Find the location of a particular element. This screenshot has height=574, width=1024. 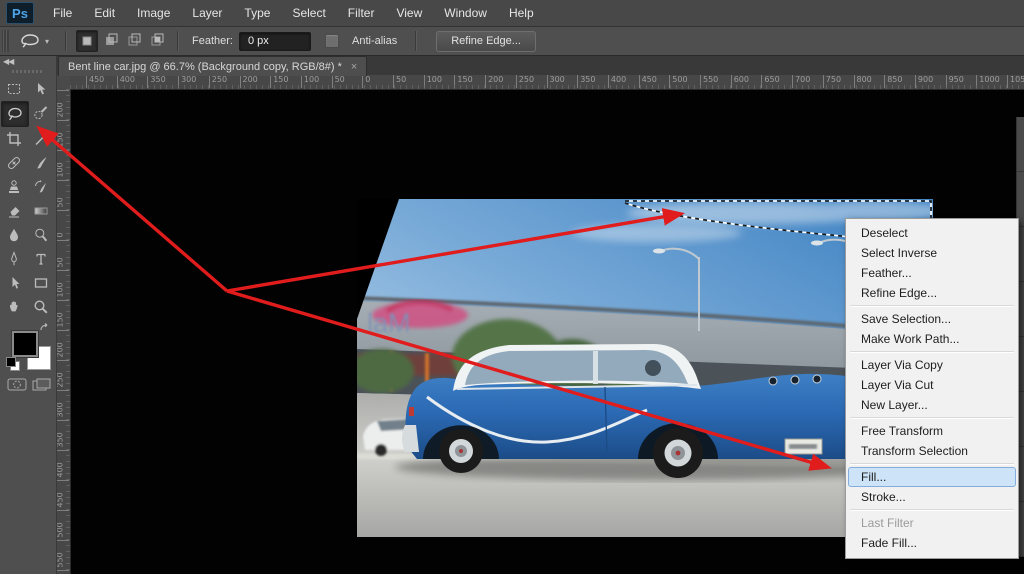

healing-brush-tool is located at coordinates (14, 163).